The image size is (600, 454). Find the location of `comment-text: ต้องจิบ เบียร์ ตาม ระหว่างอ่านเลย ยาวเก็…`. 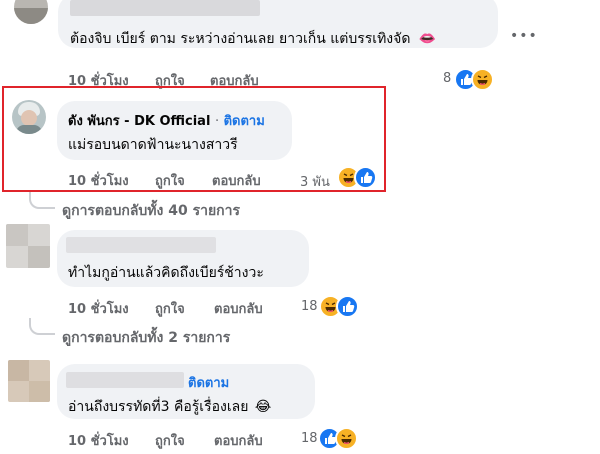

comment-text: ต้องจิบ เบียร์ ตาม ระหว่างอ่านเลย ยาวเก็… is located at coordinates (253, 39).